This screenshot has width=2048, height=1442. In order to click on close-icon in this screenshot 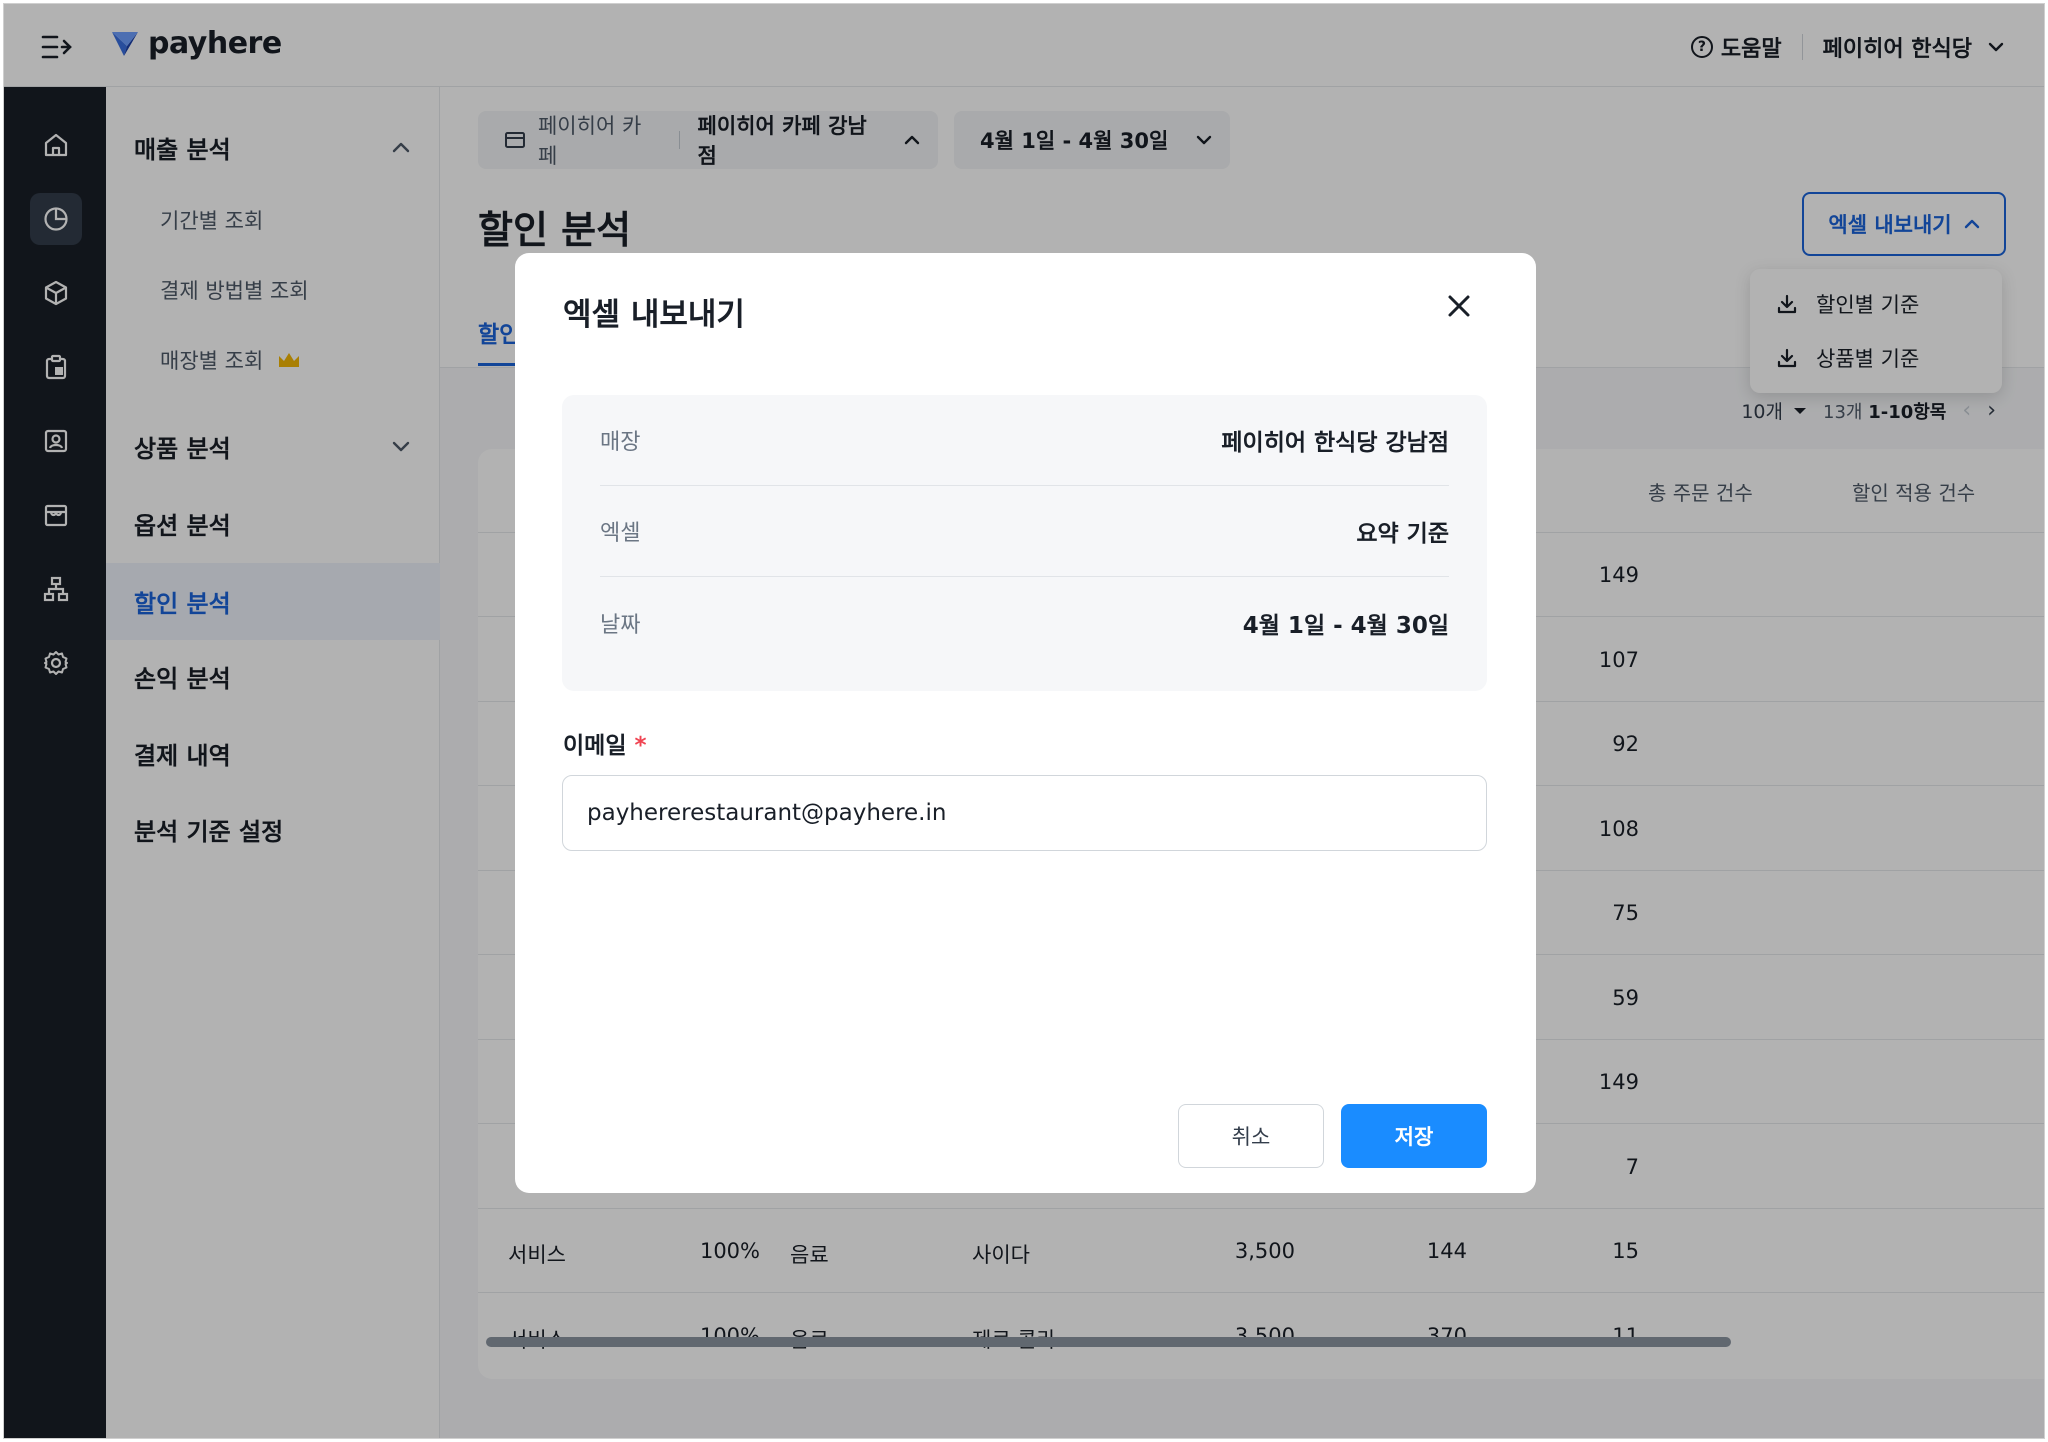, I will do `click(1459, 306)`.